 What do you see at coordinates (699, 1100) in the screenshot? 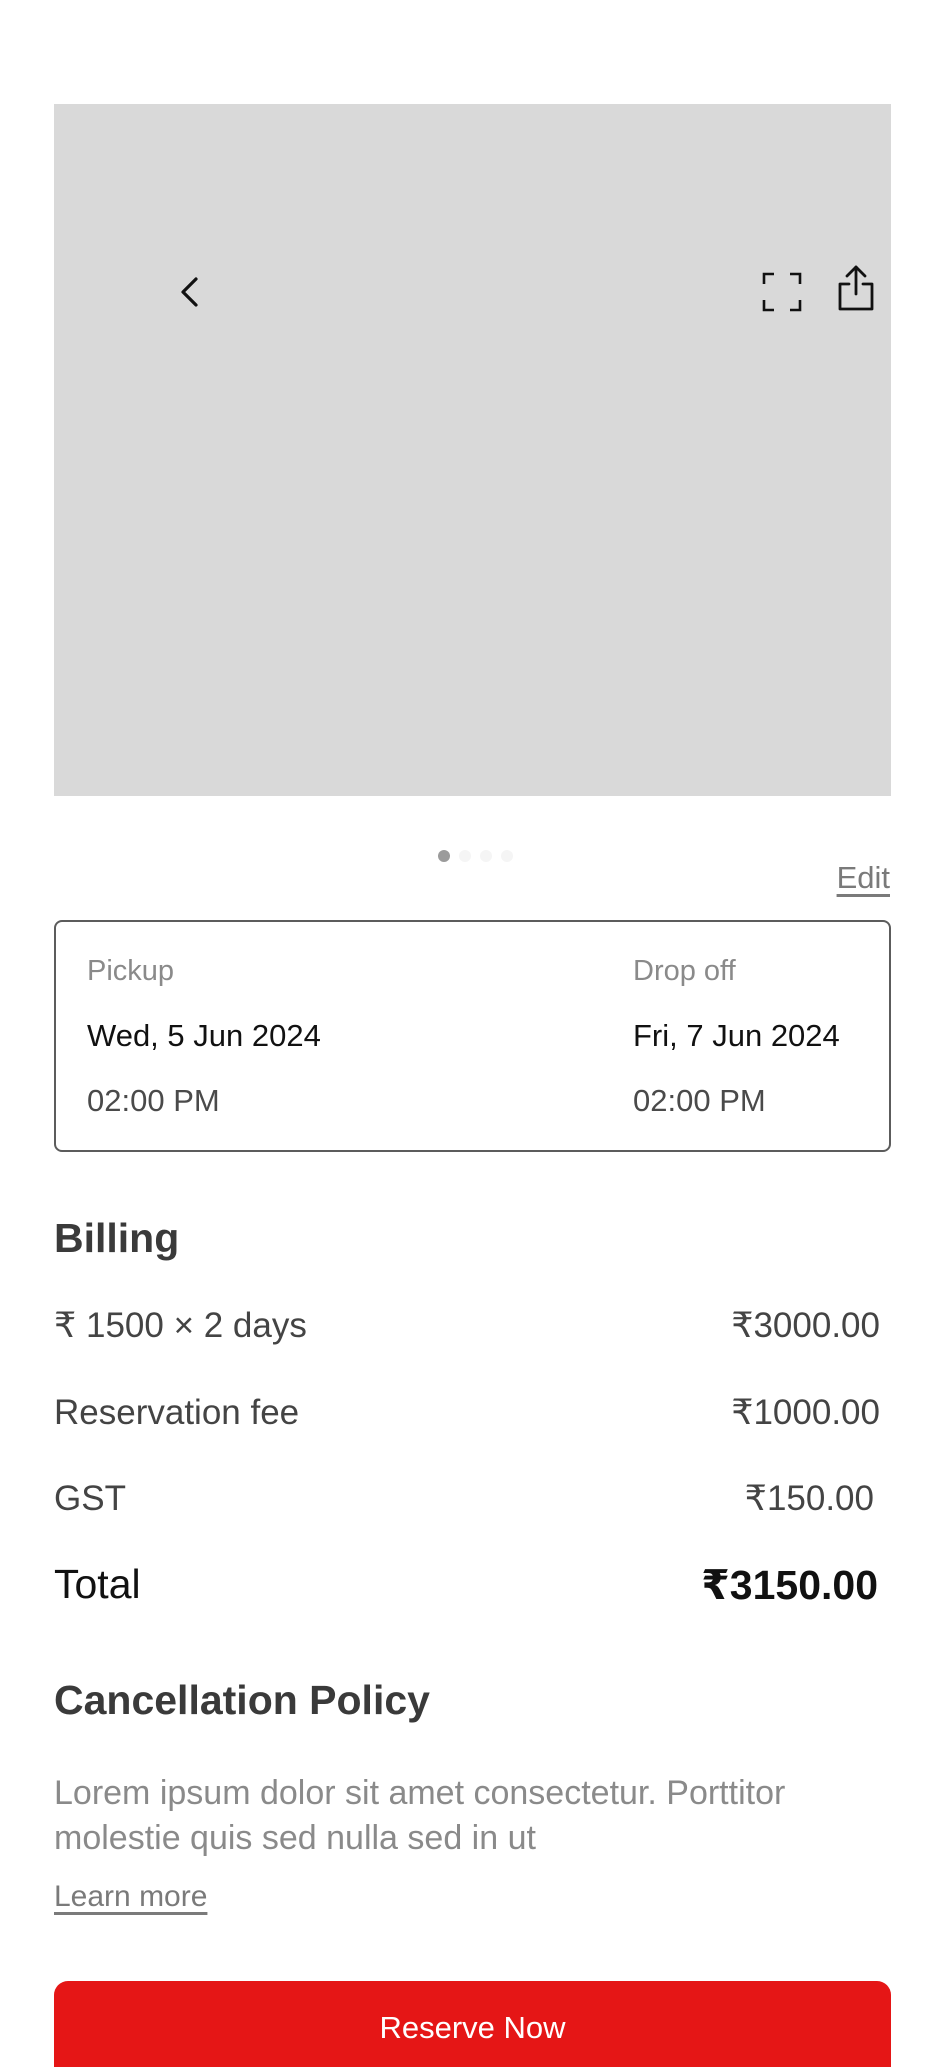
I see `dropoff-time: 02:00 PM` at bounding box center [699, 1100].